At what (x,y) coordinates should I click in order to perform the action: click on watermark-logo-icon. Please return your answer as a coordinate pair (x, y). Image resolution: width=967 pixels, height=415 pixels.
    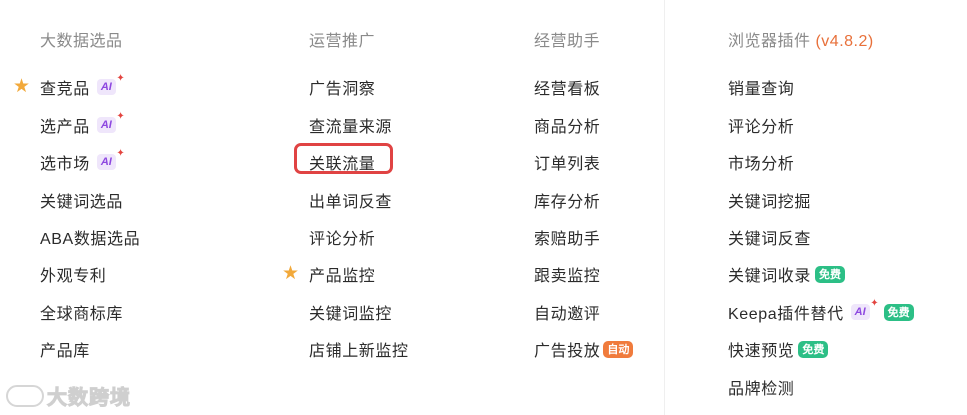
    Looking at the image, I should click on (25, 395).